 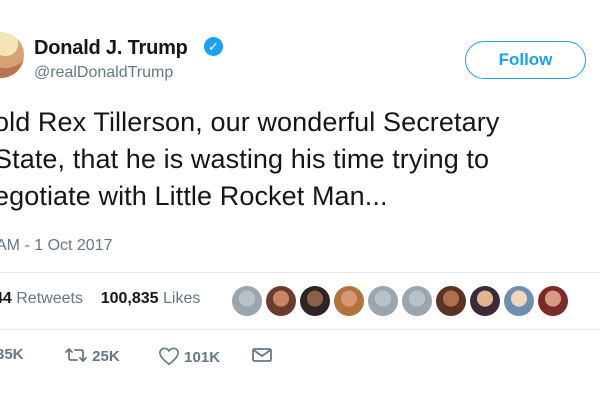 I want to click on reply-action: 35K, so click(x=12, y=354).